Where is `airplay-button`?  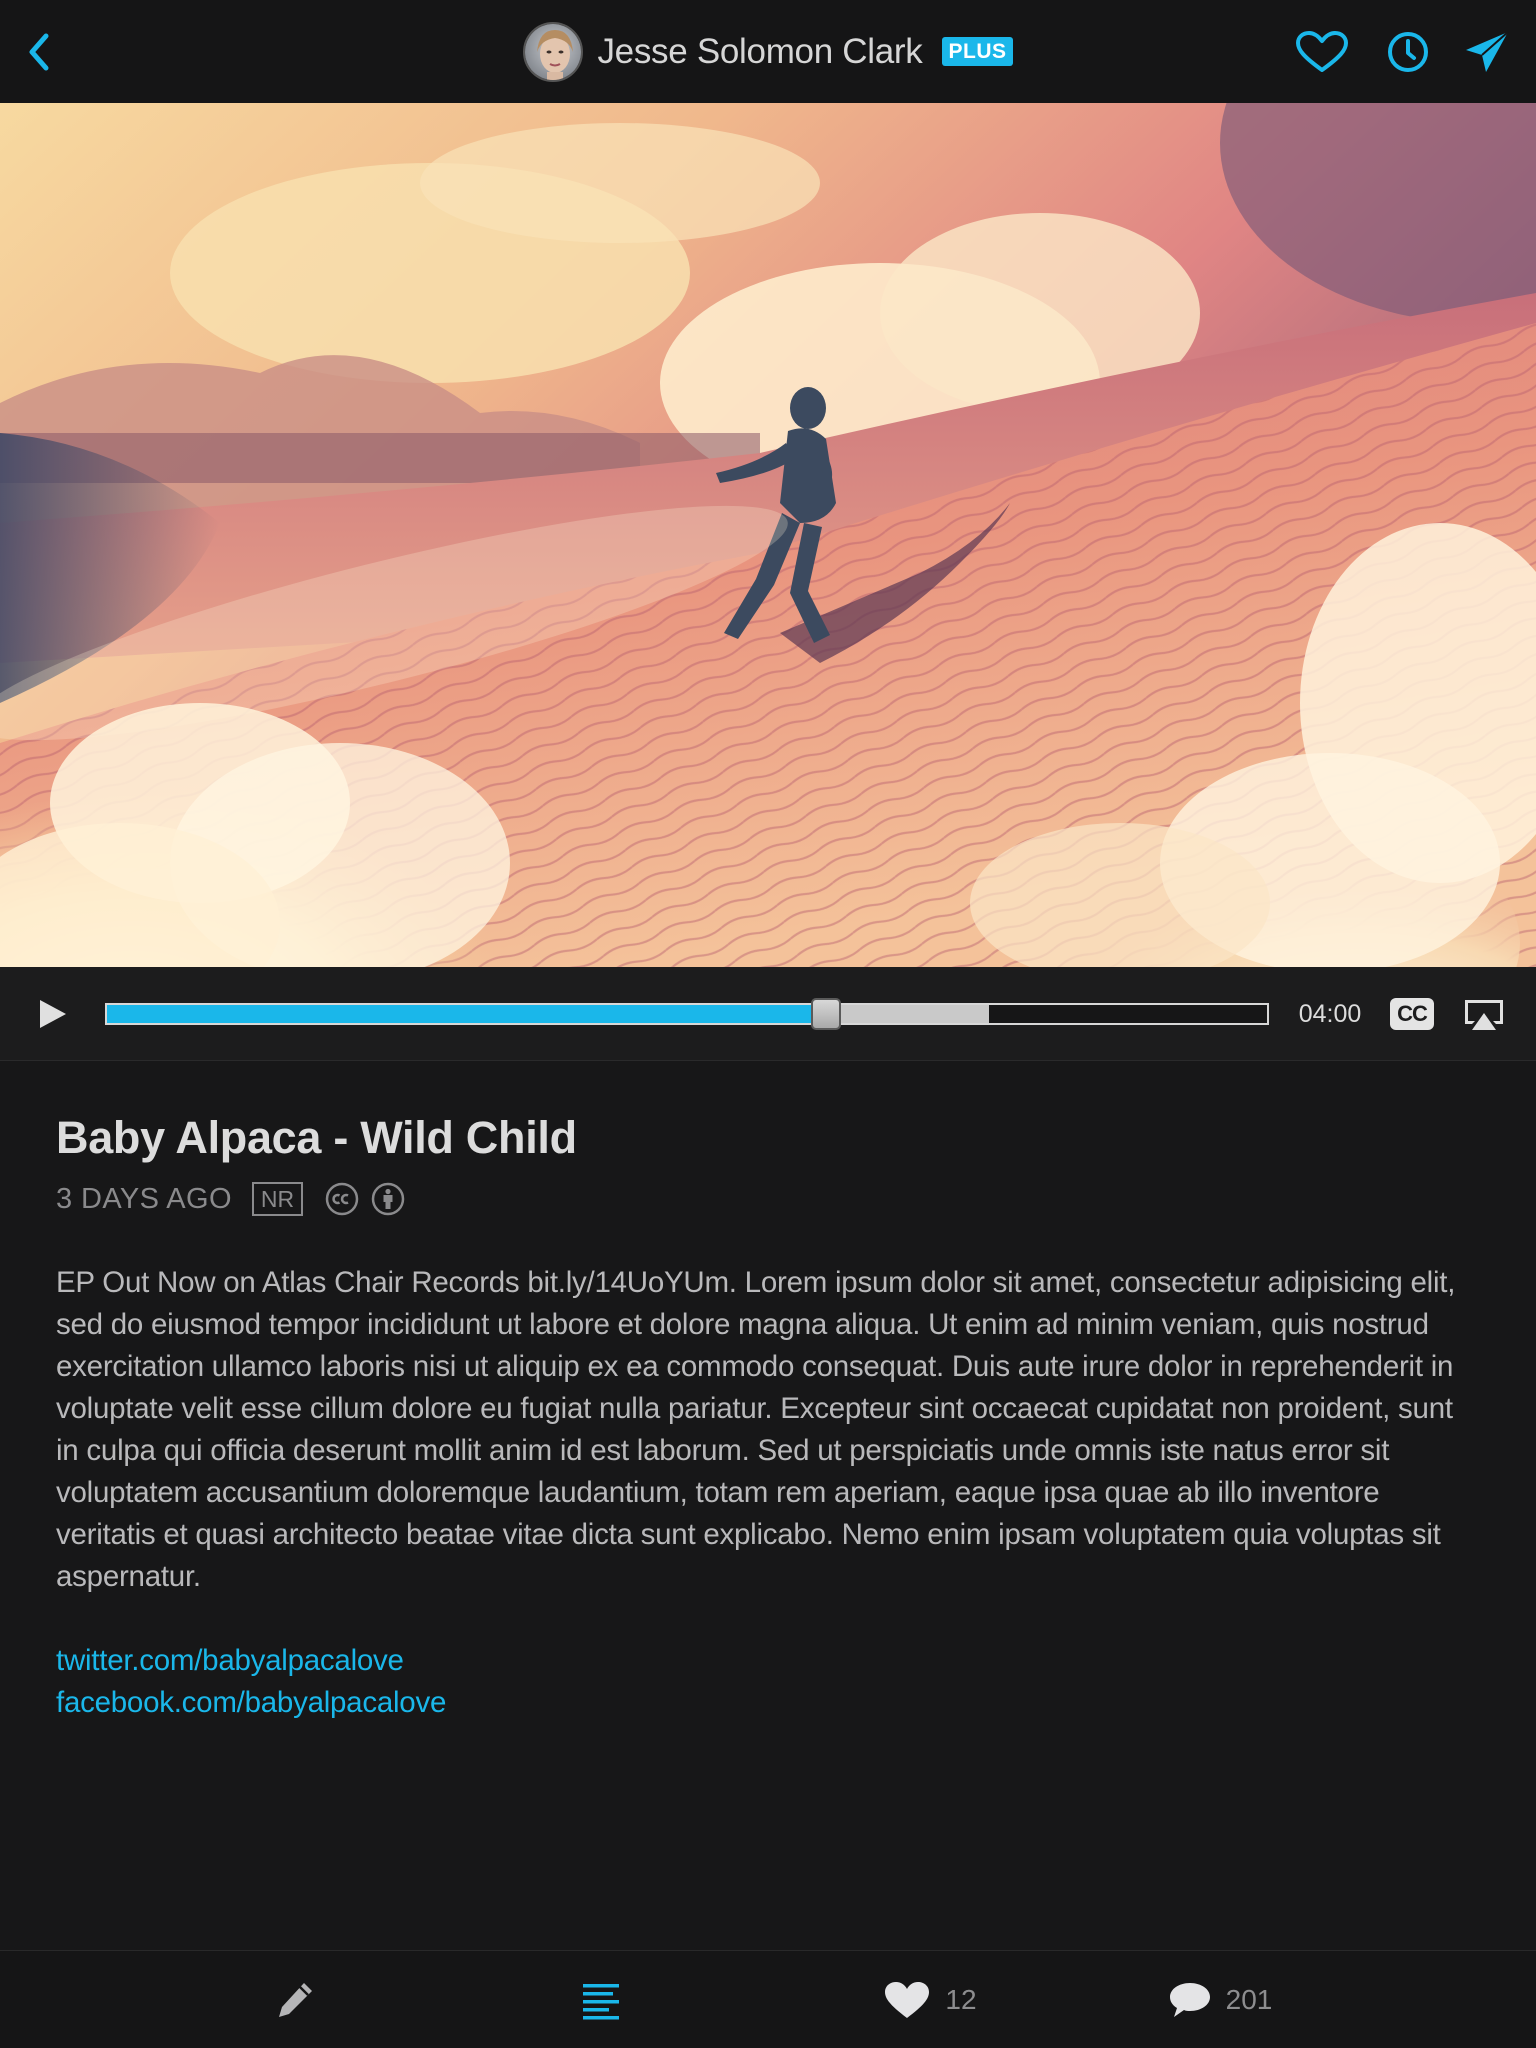
airplay-button is located at coordinates (1484, 1015).